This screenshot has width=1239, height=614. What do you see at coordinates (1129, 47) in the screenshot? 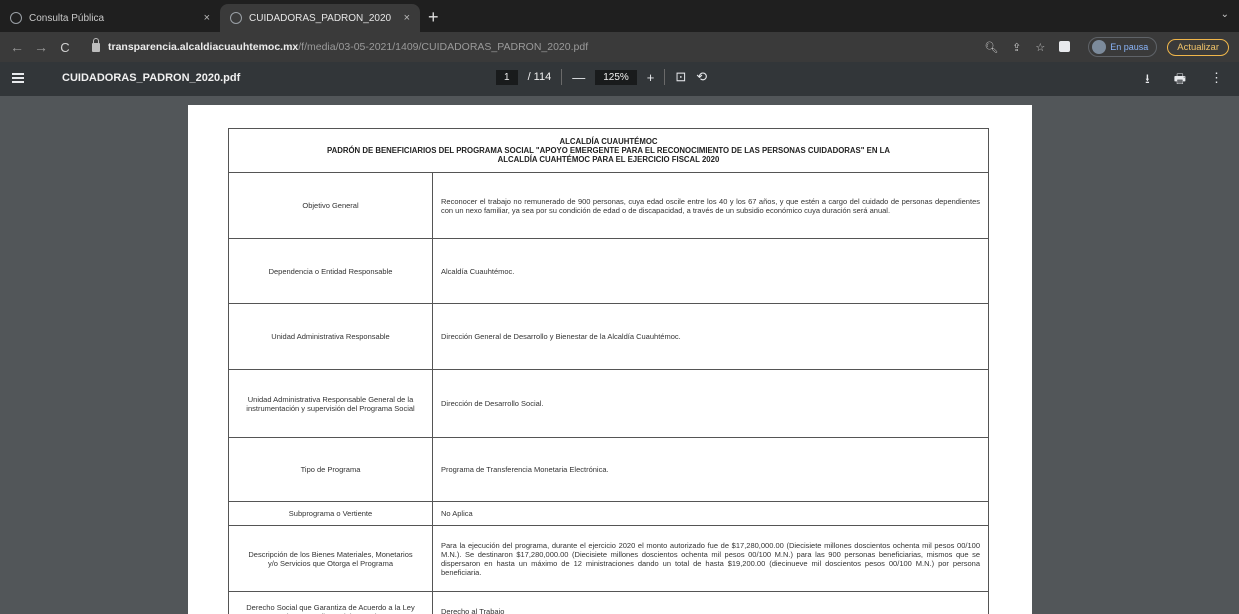
I see `profile-status: En pausa` at bounding box center [1129, 47].